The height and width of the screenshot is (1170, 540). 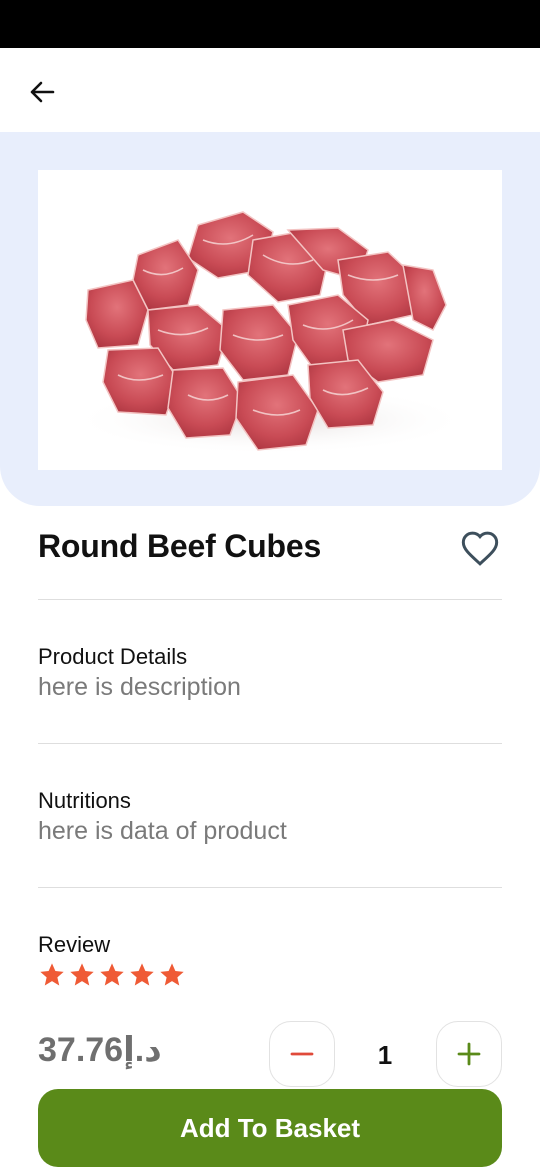 What do you see at coordinates (113, 656) in the screenshot?
I see `product-details-label: Product Details` at bounding box center [113, 656].